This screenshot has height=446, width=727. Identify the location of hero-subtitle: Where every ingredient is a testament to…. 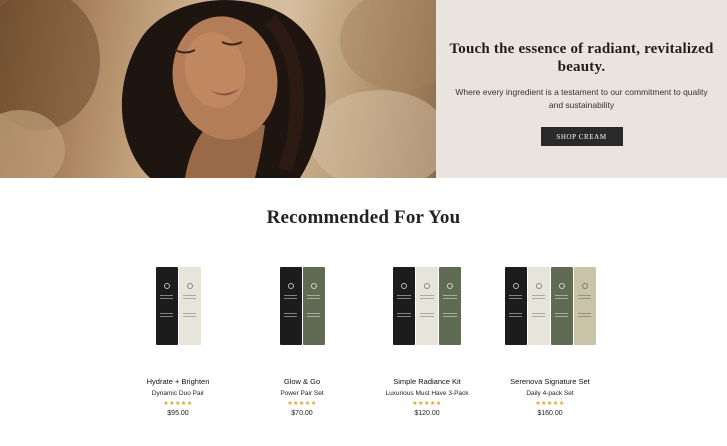
(581, 98).